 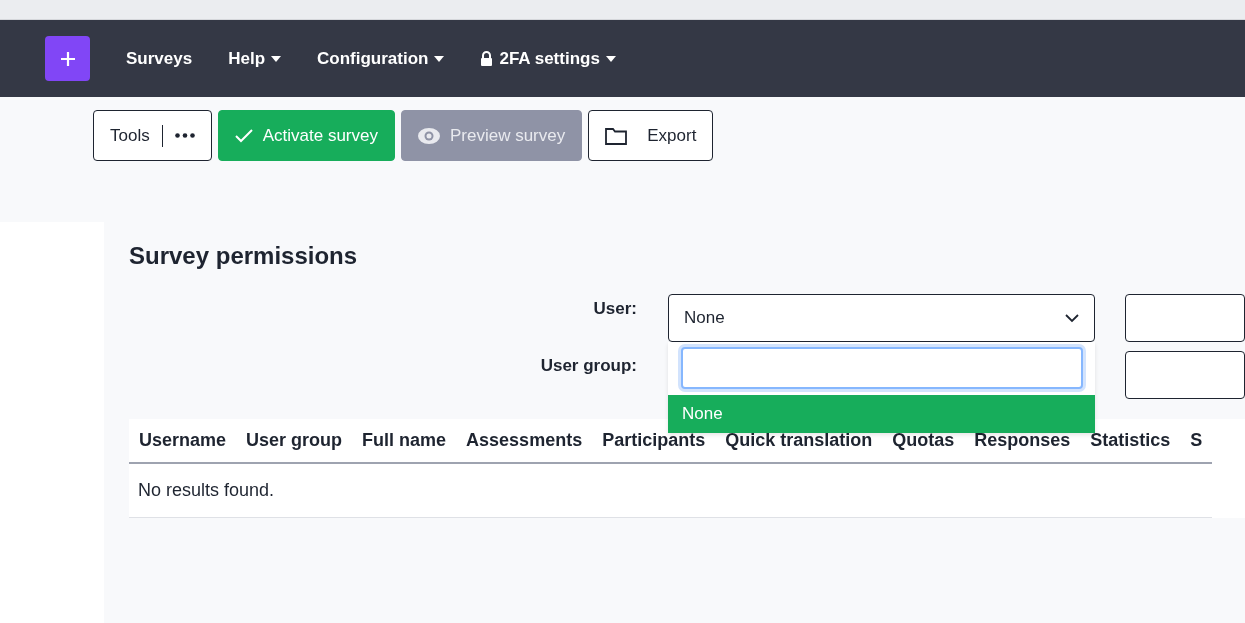 I want to click on toolbar-button: Export, so click(x=651, y=135).